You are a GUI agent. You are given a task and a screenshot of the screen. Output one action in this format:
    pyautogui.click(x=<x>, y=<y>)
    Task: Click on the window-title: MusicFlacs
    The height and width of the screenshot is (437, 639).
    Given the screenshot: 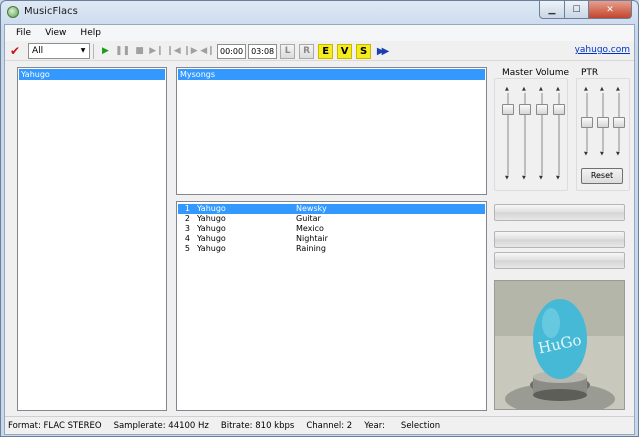 What is the action you would take?
    pyautogui.click(x=51, y=11)
    